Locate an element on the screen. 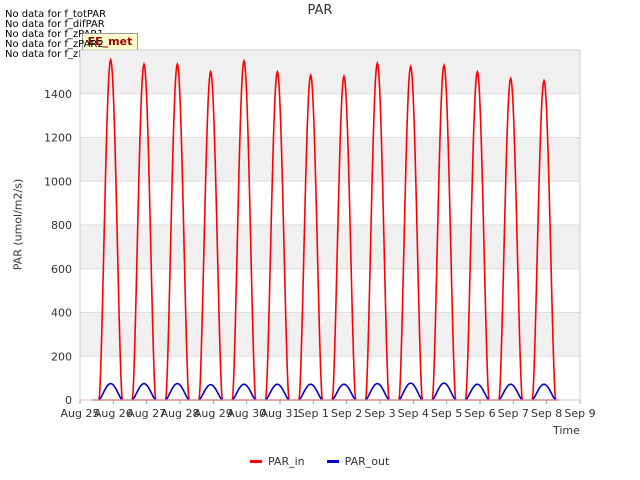 The width and height of the screenshot is (640, 480). x-tick-label: Sep 4 is located at coordinates (413, 413).